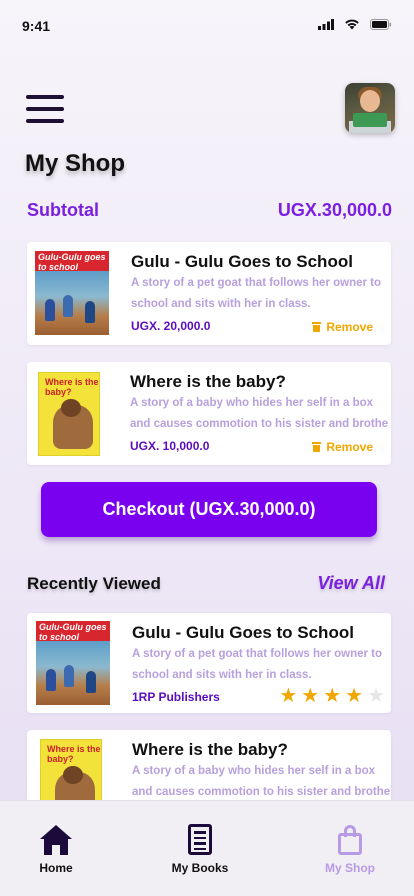 Image resolution: width=414 pixels, height=896 pixels. I want to click on shopping-bag-icon, so click(350, 840).